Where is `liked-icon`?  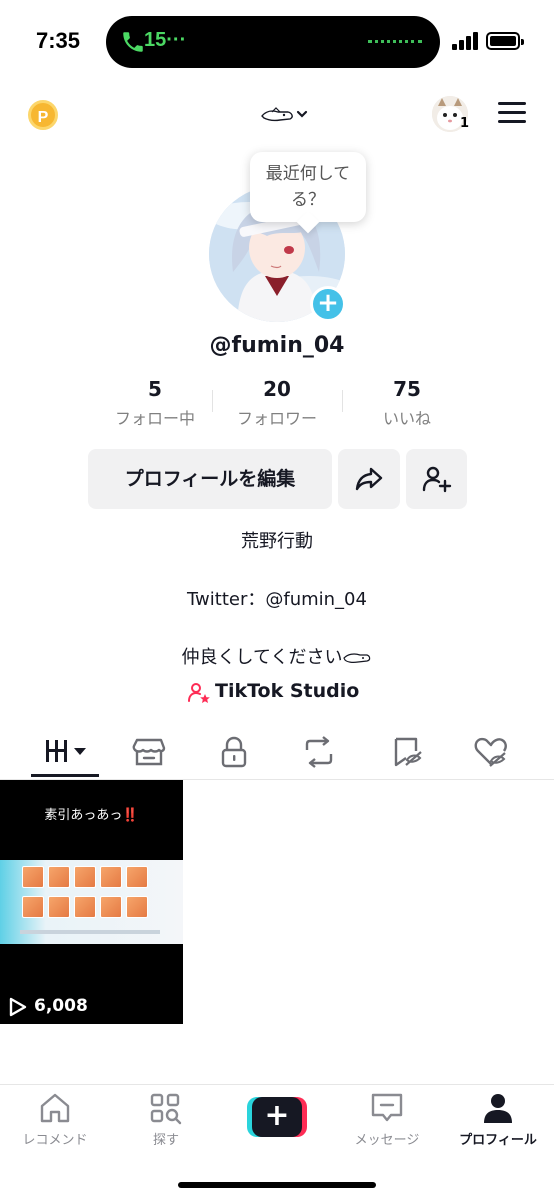 liked-icon is located at coordinates (490, 752).